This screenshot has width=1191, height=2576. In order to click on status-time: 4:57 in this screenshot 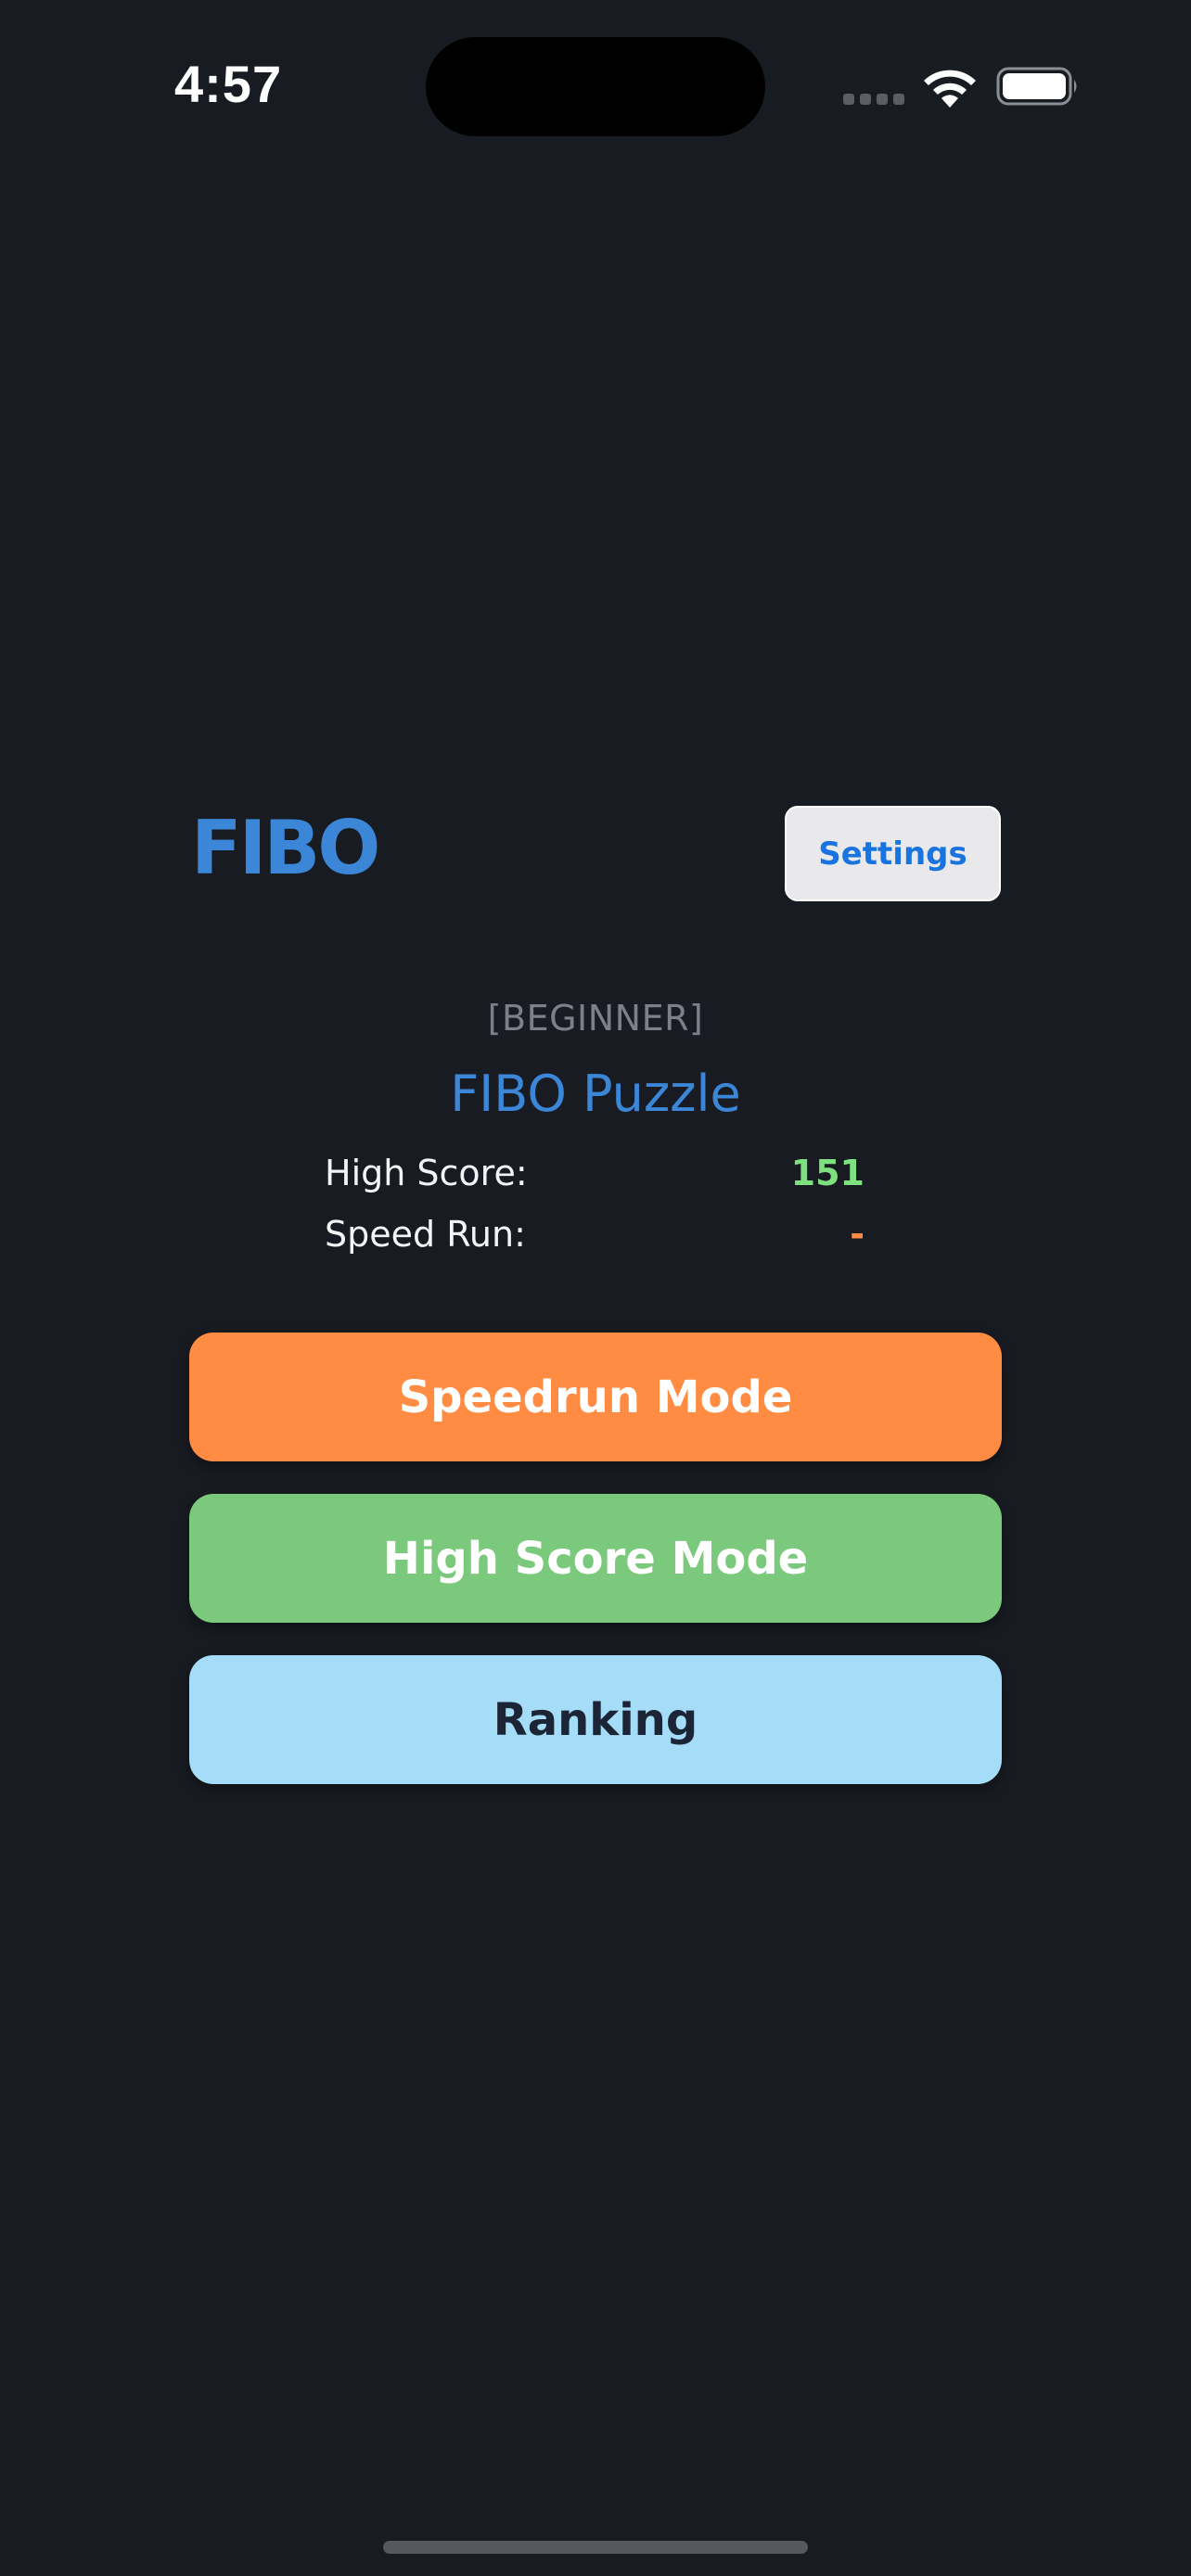, I will do `click(228, 84)`.